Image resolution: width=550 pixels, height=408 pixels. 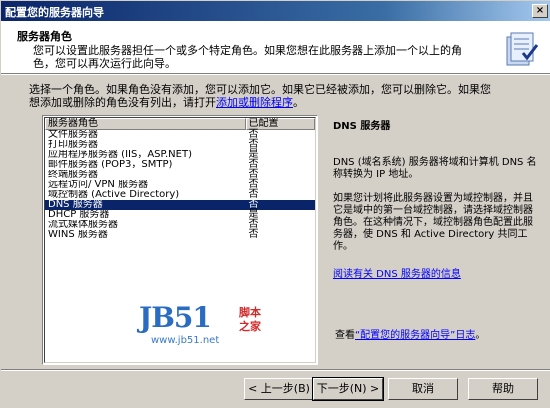 What do you see at coordinates (180, 215) in the screenshot?
I see `list-item: DHCP 服务器 是` at bounding box center [180, 215].